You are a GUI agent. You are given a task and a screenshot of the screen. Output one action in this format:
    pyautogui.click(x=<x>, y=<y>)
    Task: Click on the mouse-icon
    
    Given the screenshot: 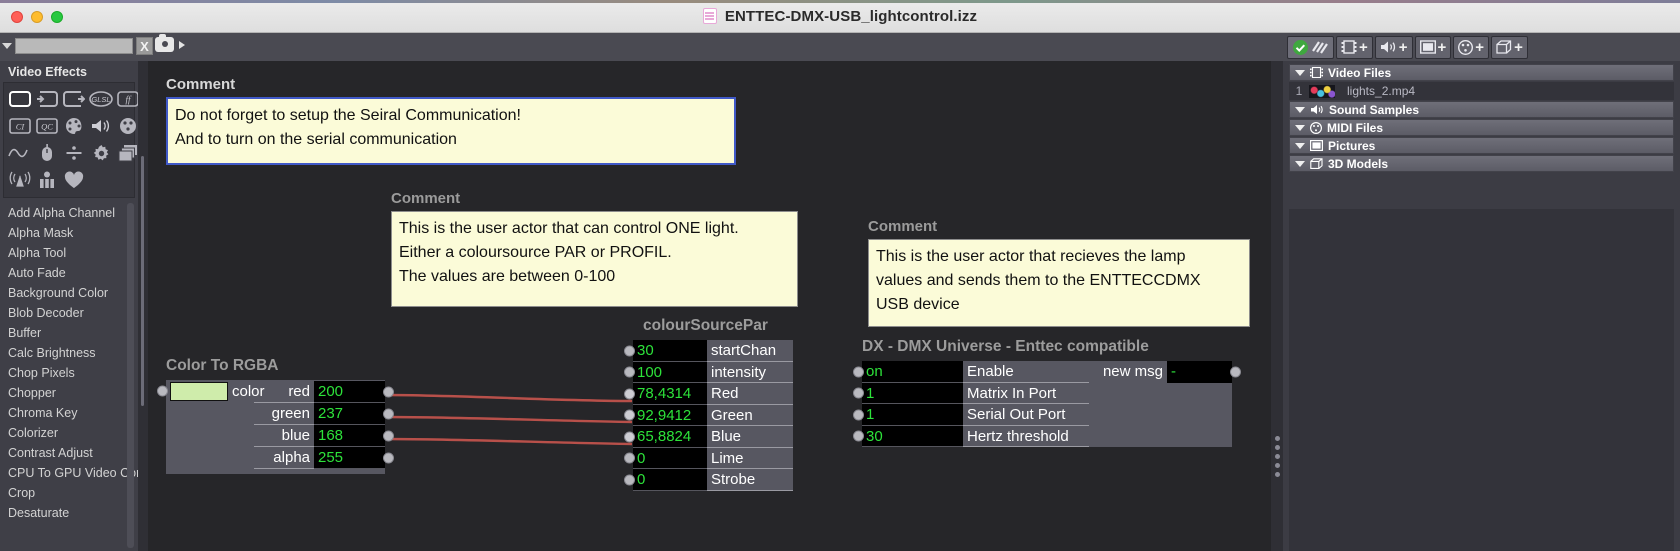 What is the action you would take?
    pyautogui.click(x=47, y=153)
    